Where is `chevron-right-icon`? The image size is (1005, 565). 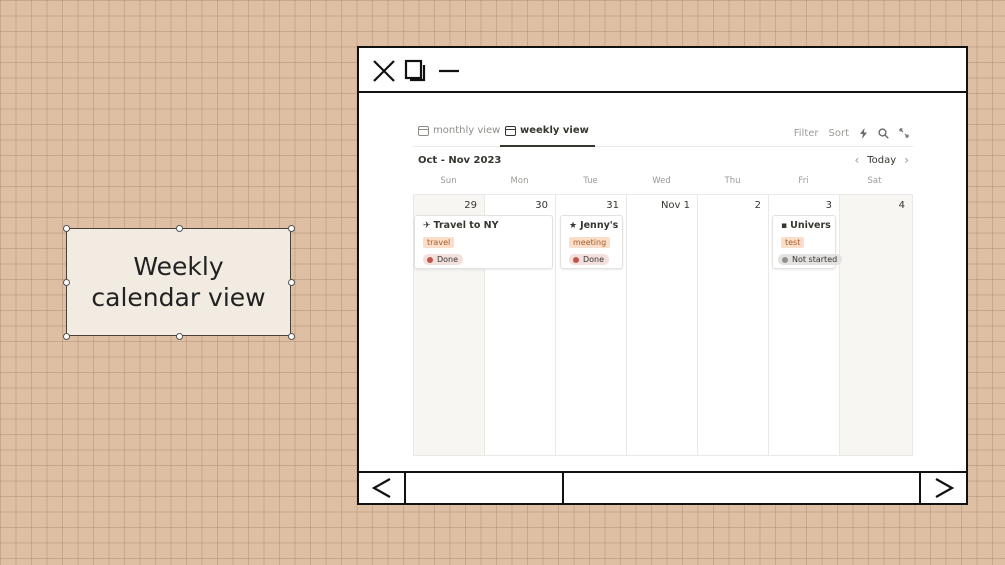 chevron-right-icon is located at coordinates (945, 488).